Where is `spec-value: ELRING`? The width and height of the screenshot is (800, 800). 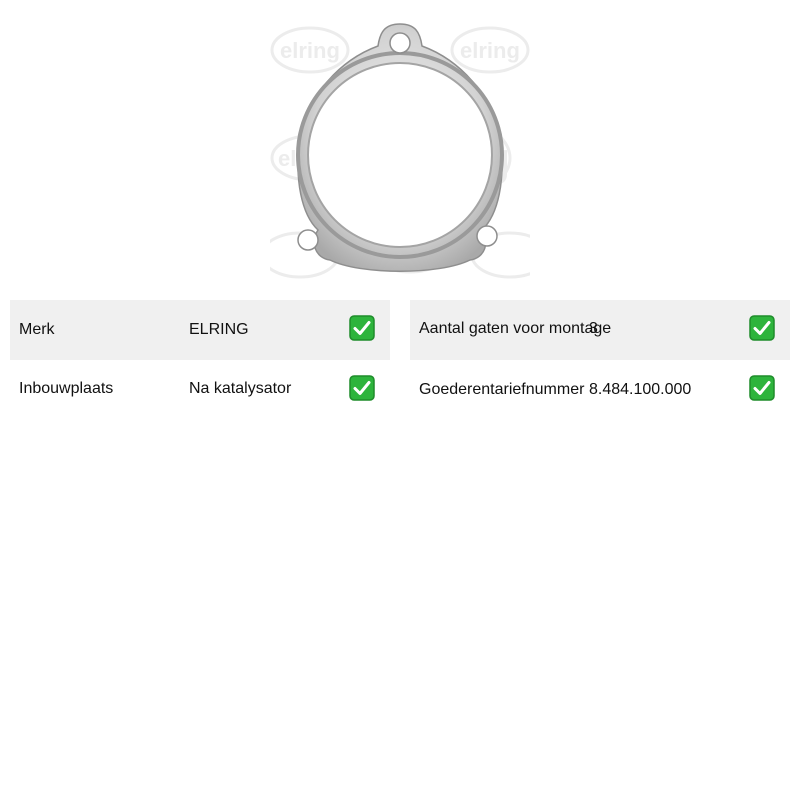 spec-value: ELRING is located at coordinates (219, 329).